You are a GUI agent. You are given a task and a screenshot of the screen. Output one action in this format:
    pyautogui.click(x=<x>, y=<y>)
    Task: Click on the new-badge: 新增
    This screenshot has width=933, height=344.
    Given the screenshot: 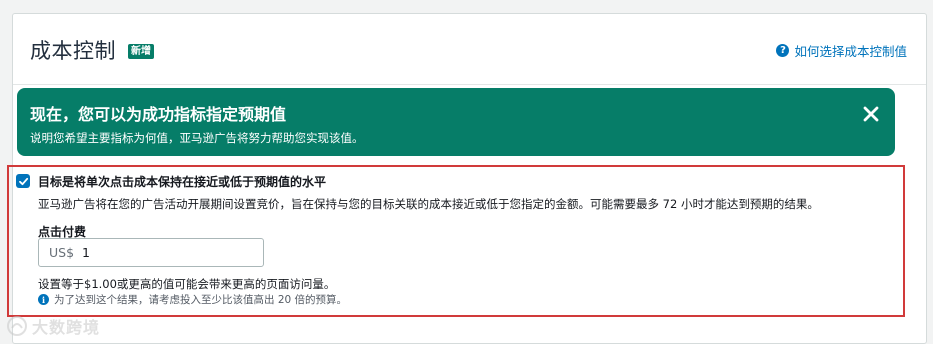 What is the action you would take?
    pyautogui.click(x=141, y=51)
    